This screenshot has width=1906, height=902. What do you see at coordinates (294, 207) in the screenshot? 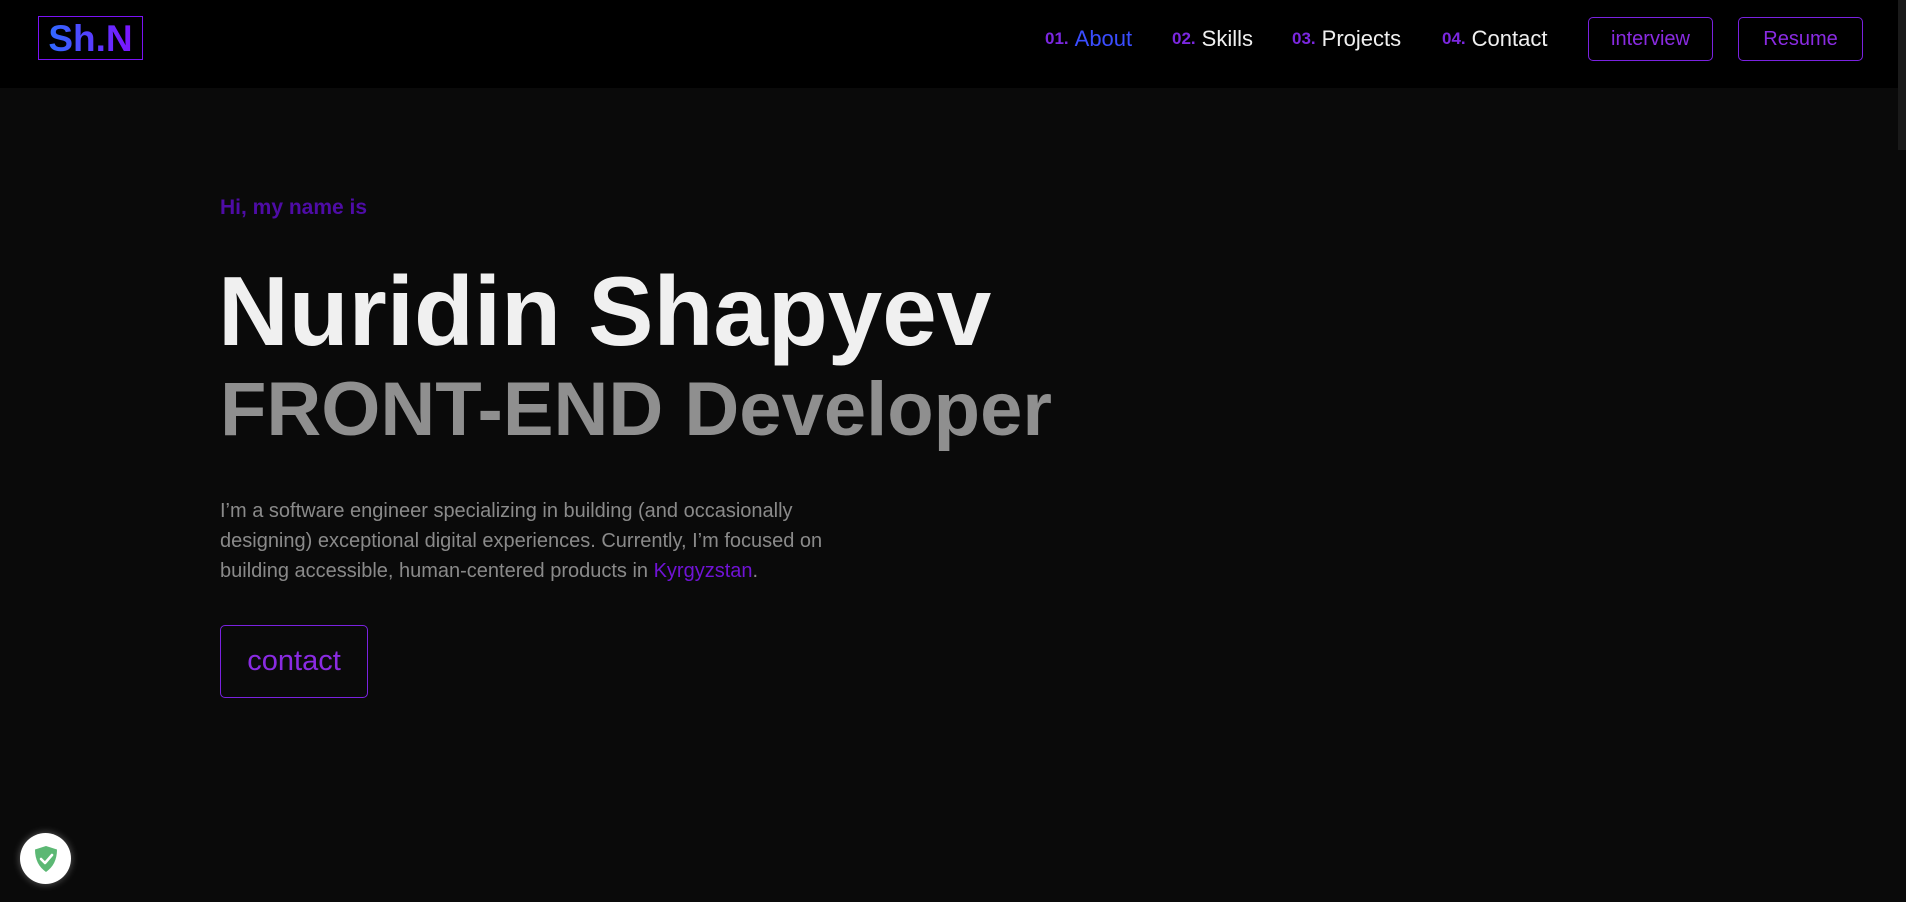
I see `greeting: Hi, my name is` at bounding box center [294, 207].